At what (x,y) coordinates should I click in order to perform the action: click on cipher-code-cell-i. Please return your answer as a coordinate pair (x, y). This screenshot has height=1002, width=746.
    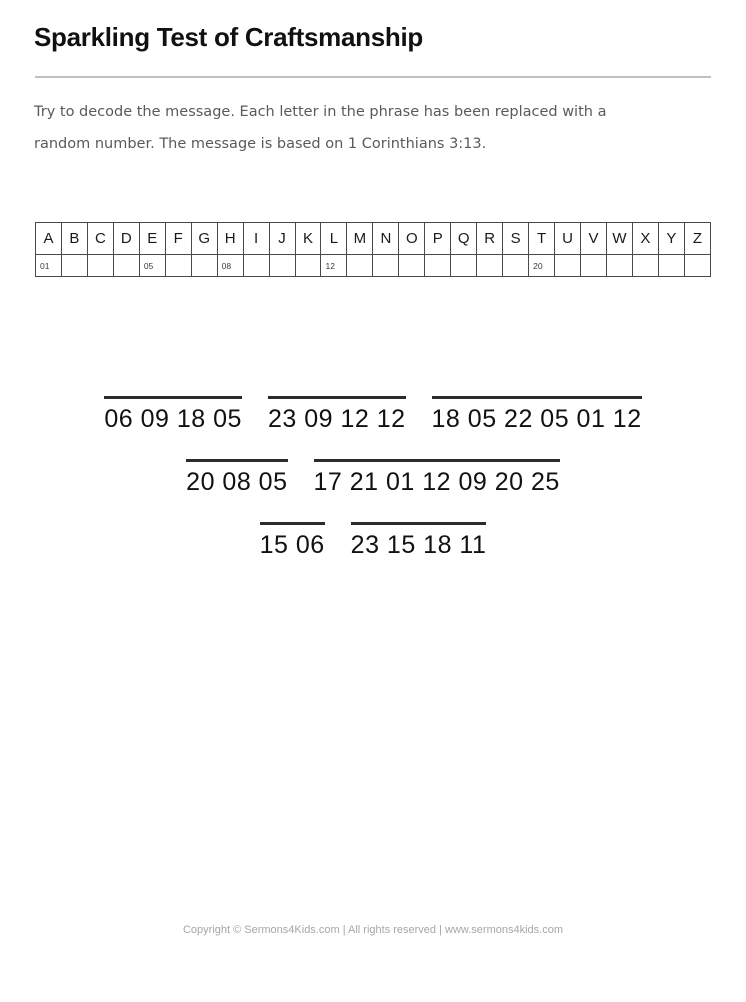
    Looking at the image, I should click on (256, 265).